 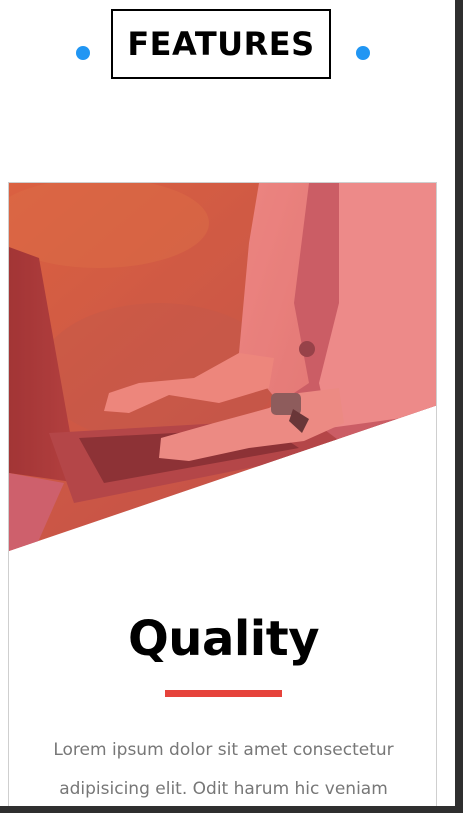 I want to click on description-line-1: Lorem ipsum dolor sit amet consectetur, so click(x=223, y=750).